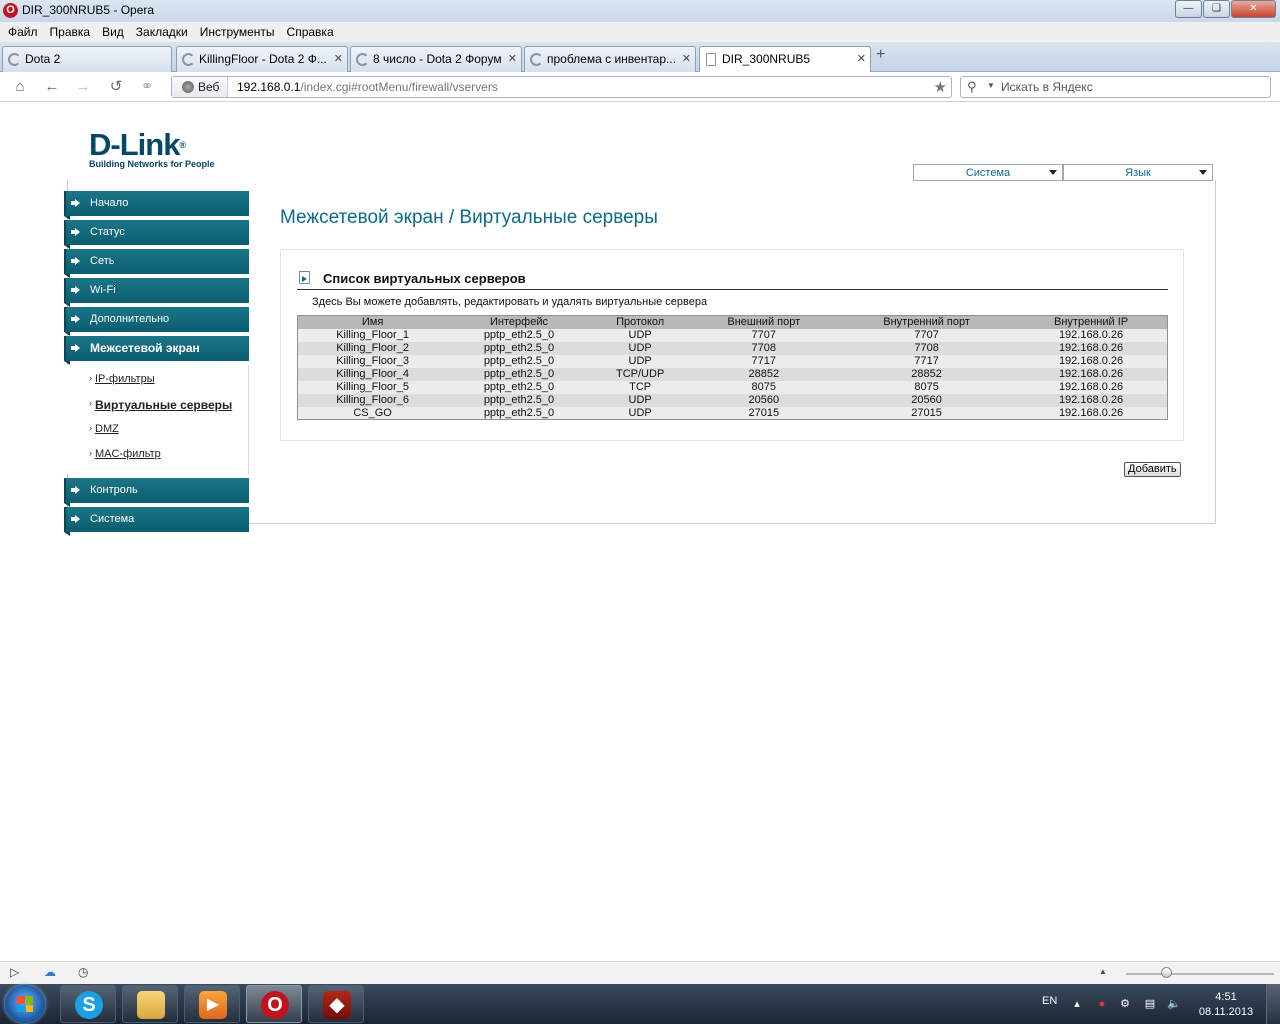 Image resolution: width=1280 pixels, height=1024 pixels. I want to click on nav-item-control: Контроль, so click(156, 490).